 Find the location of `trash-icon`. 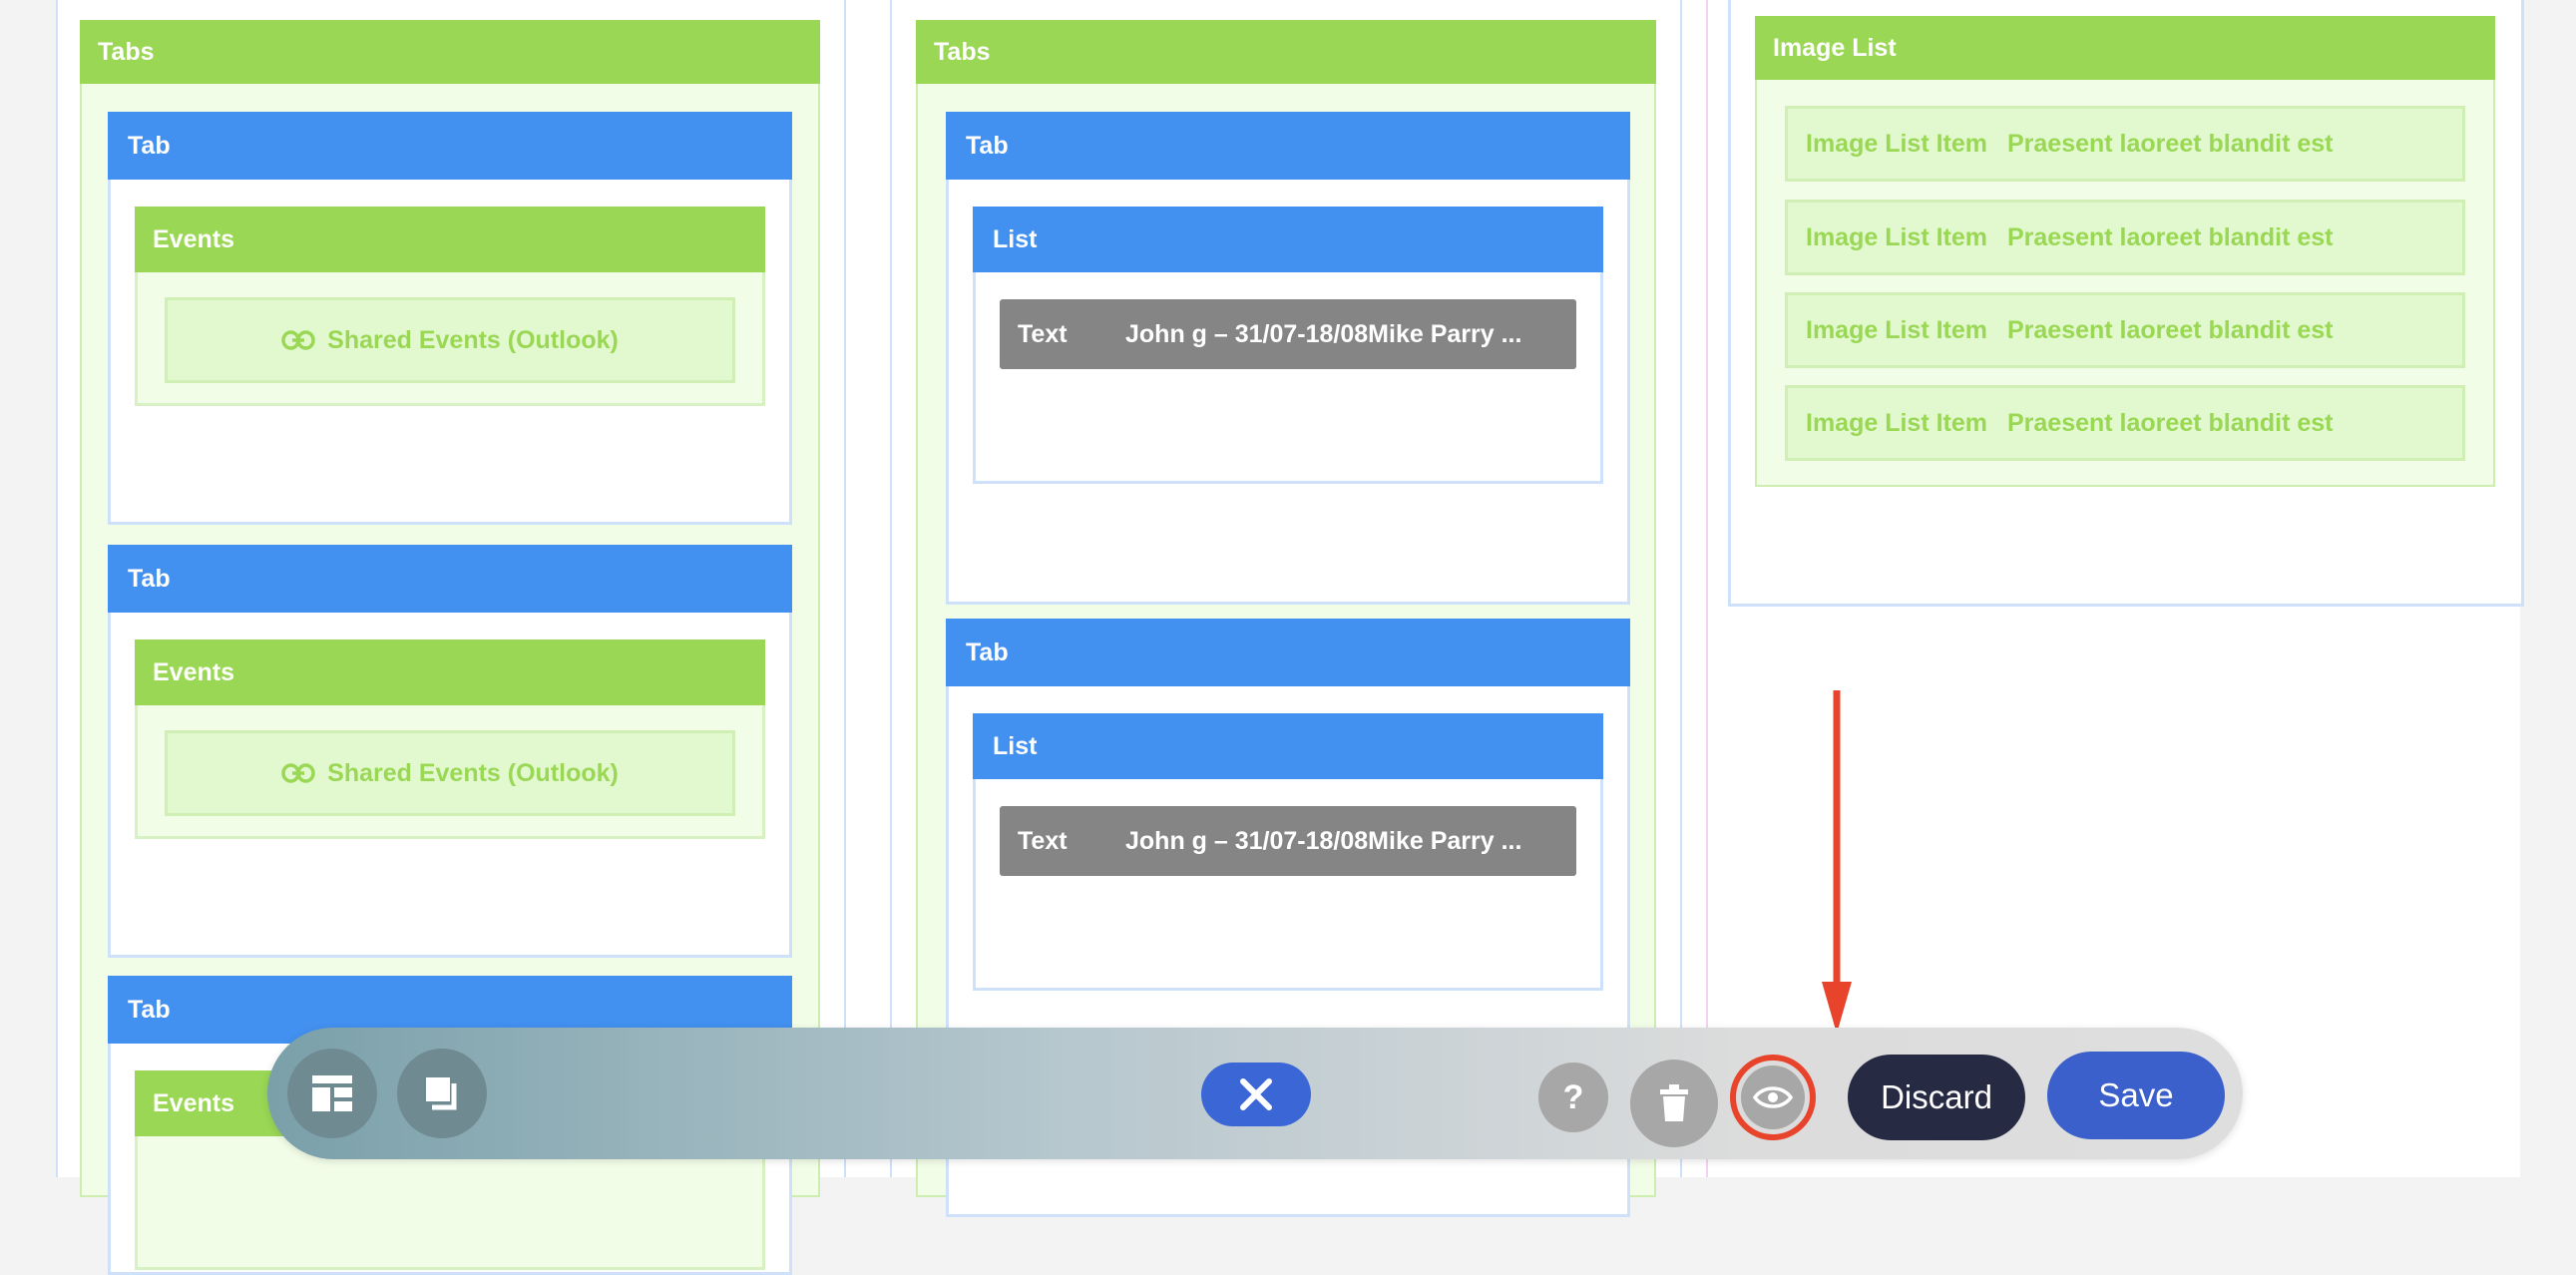

trash-icon is located at coordinates (1674, 1102).